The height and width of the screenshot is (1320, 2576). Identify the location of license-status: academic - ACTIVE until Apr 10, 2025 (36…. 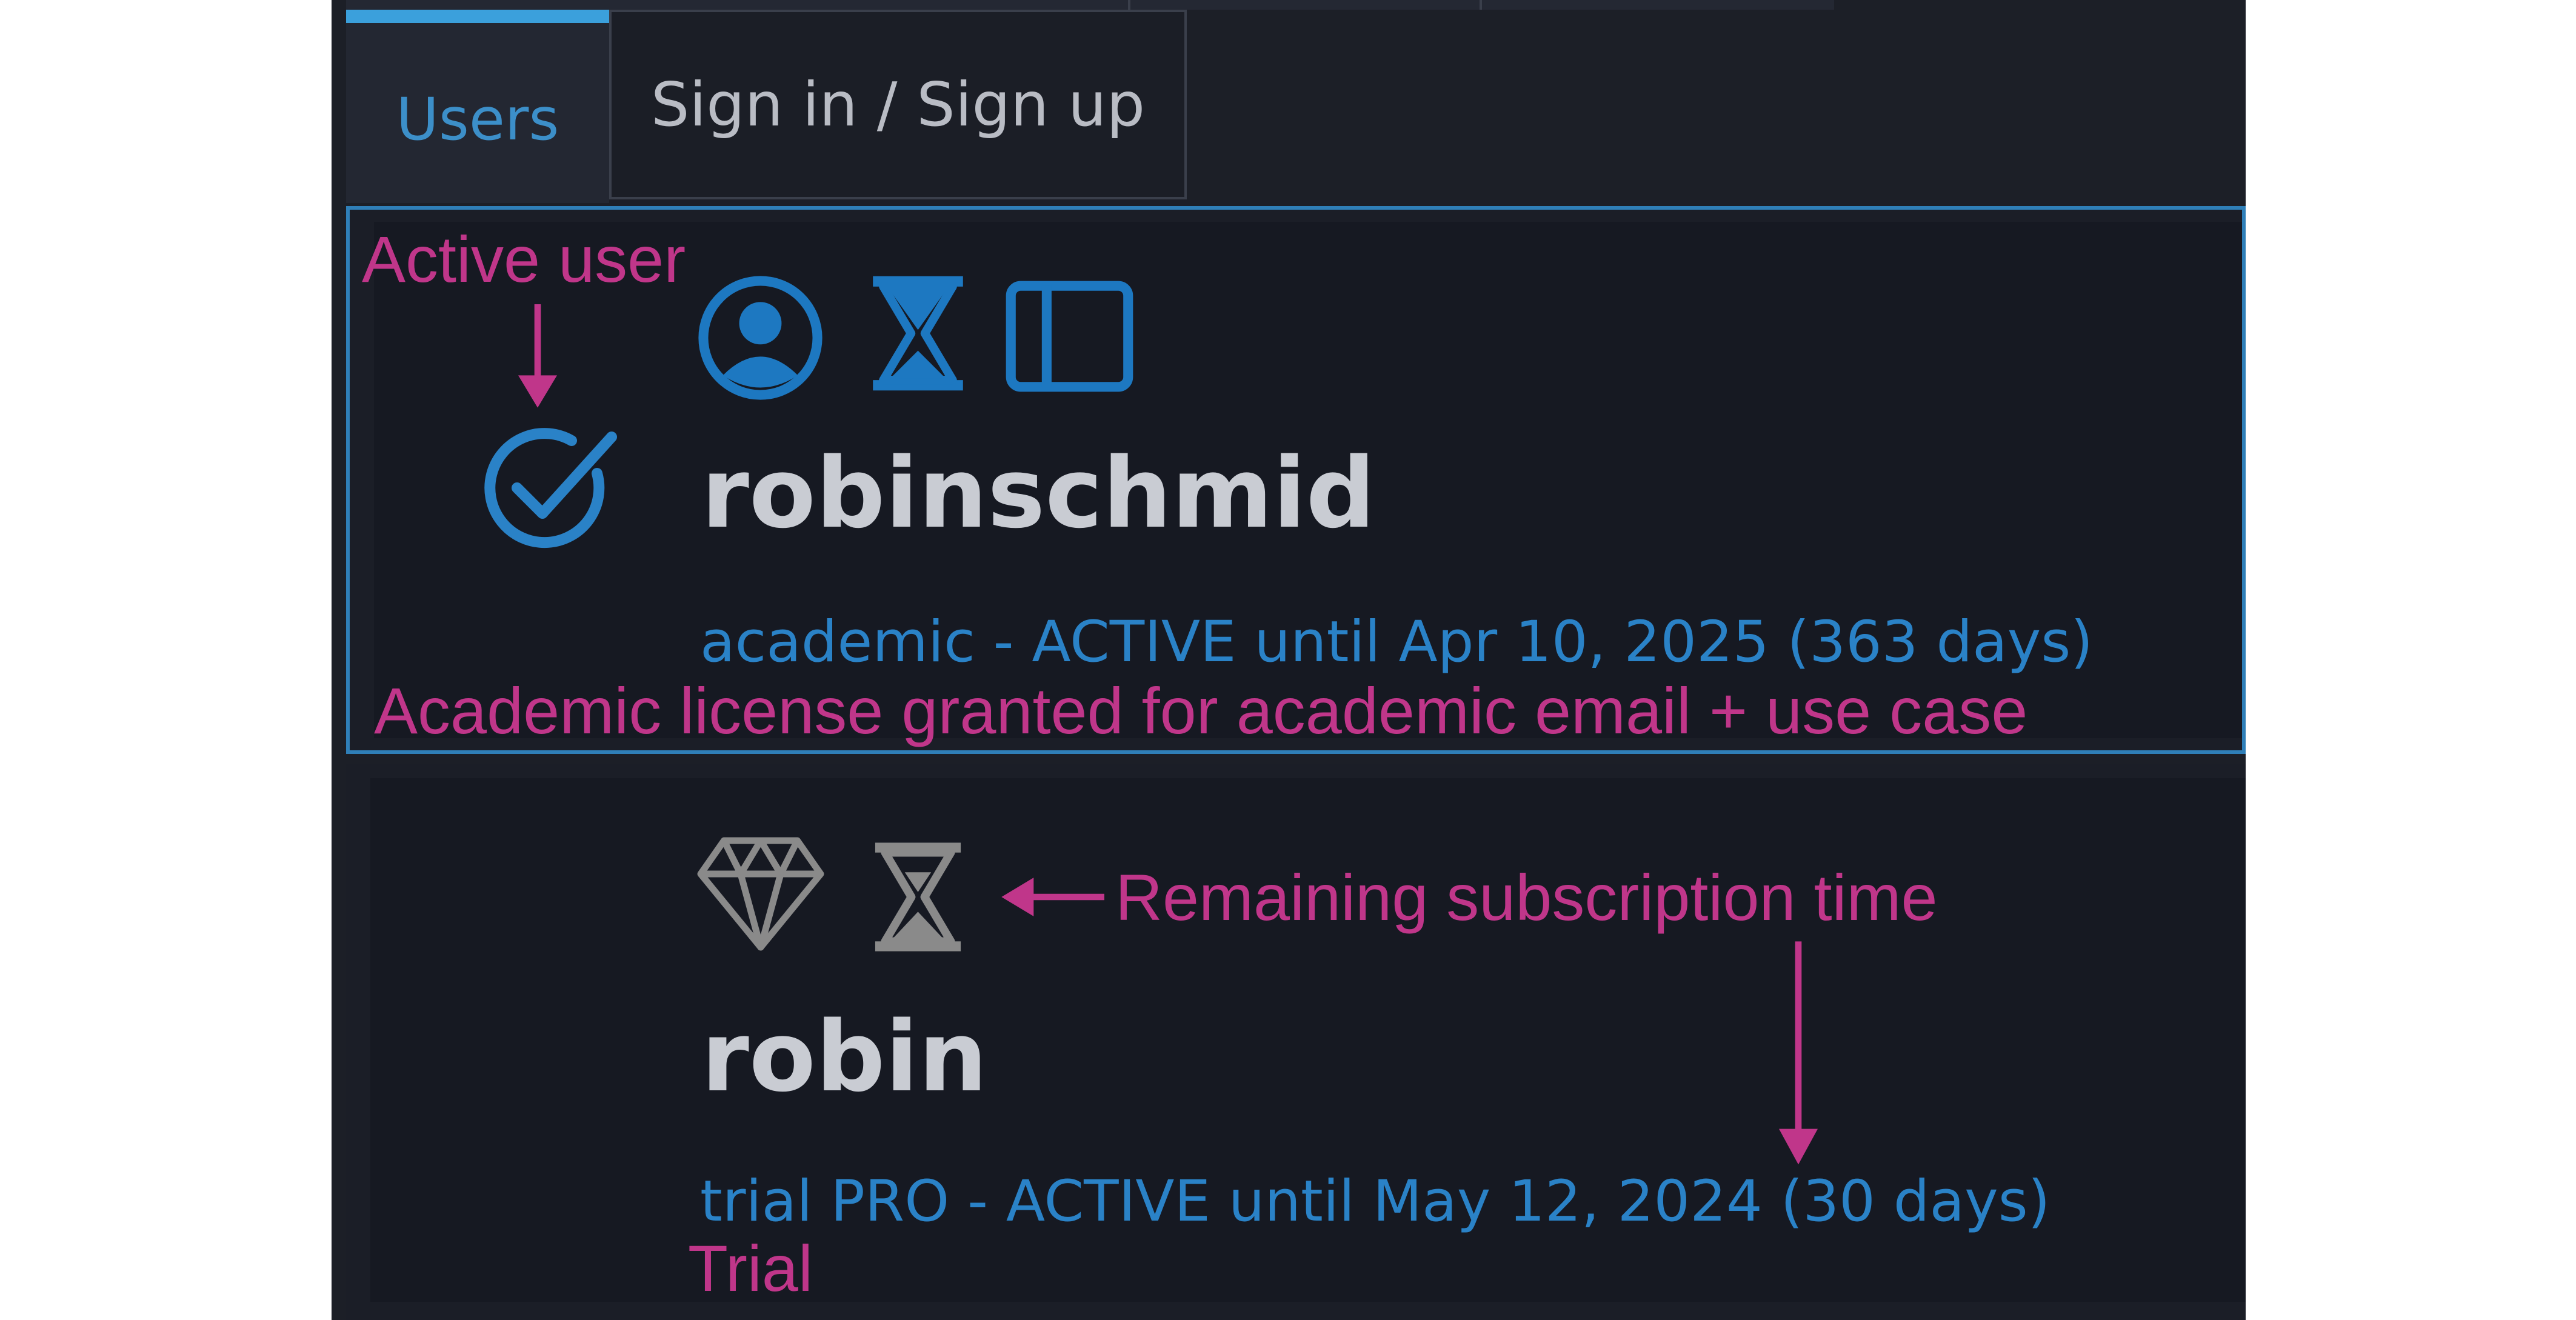
(1397, 642).